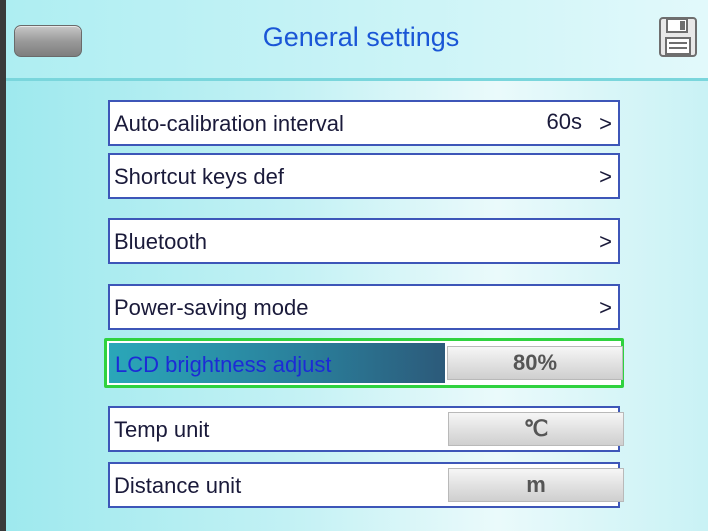  What do you see at coordinates (536, 485) in the screenshot?
I see `distance-unit-selector: m` at bounding box center [536, 485].